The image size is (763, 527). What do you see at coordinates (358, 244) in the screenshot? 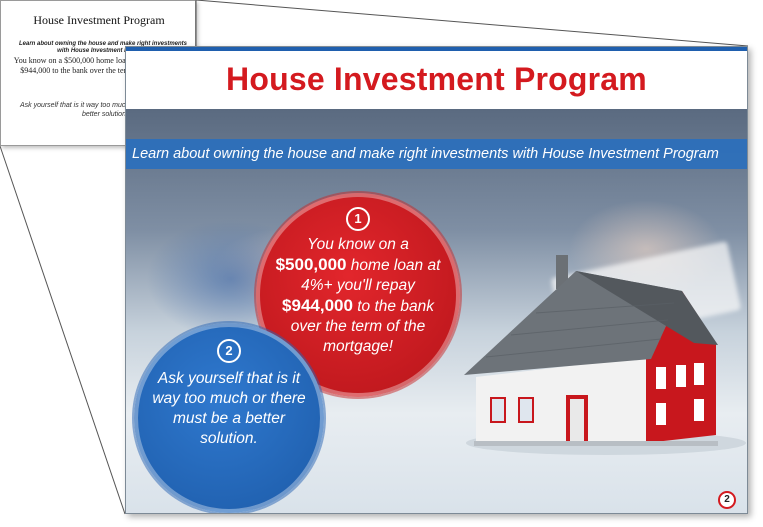
I see `point-1-line-a: You know on a` at bounding box center [358, 244].